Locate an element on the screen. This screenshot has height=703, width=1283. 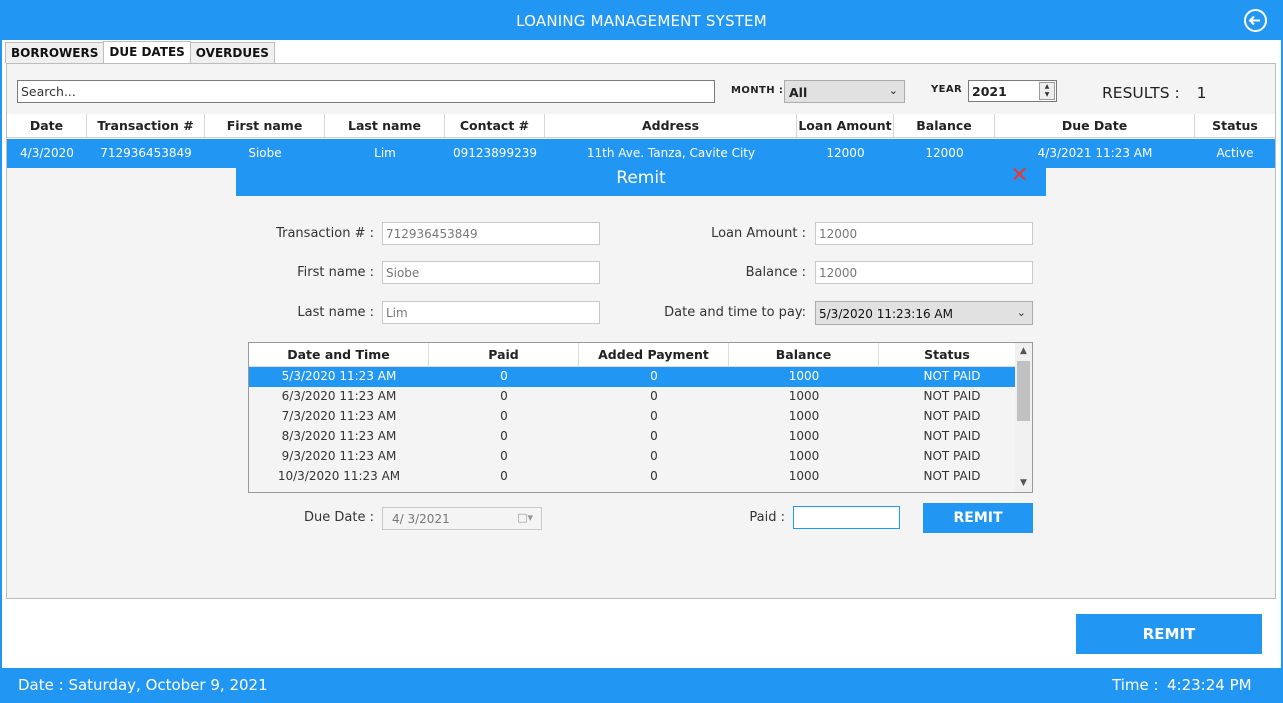
month-select: All ⌄ is located at coordinates (844, 91).